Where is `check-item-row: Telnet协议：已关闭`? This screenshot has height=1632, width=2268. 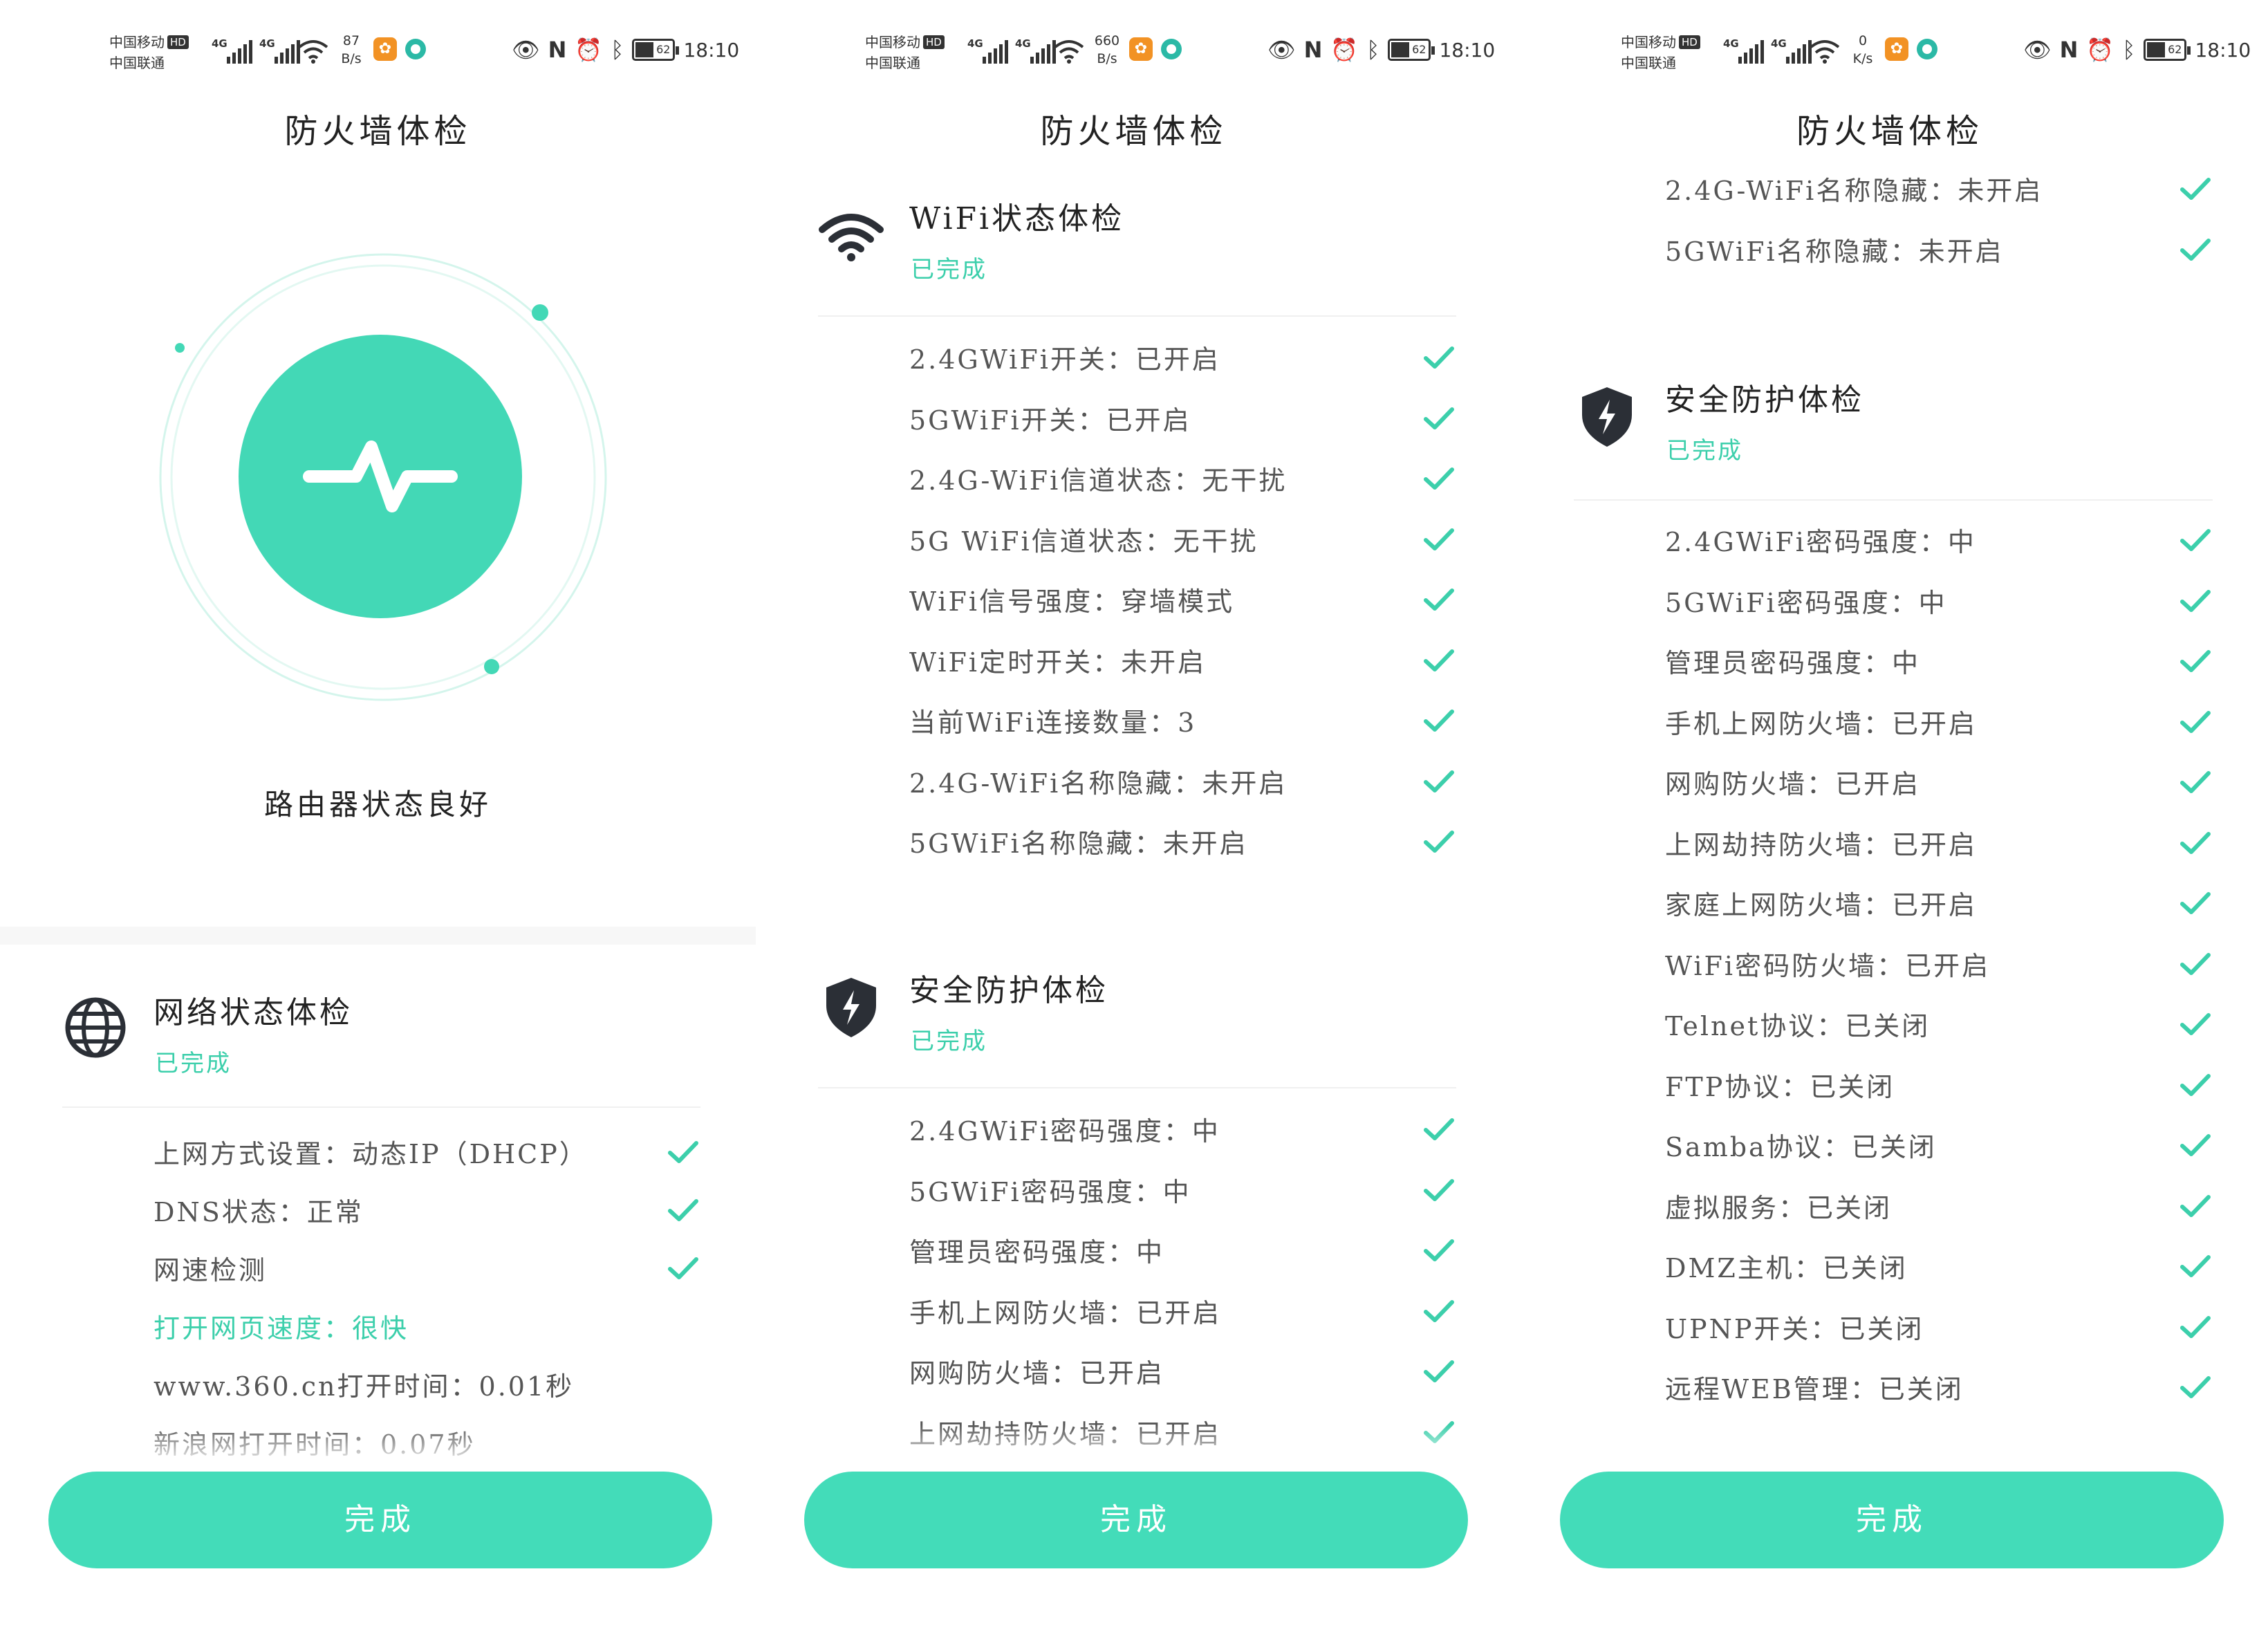 check-item-row: Telnet协议：已关闭 is located at coordinates (1890, 1026).